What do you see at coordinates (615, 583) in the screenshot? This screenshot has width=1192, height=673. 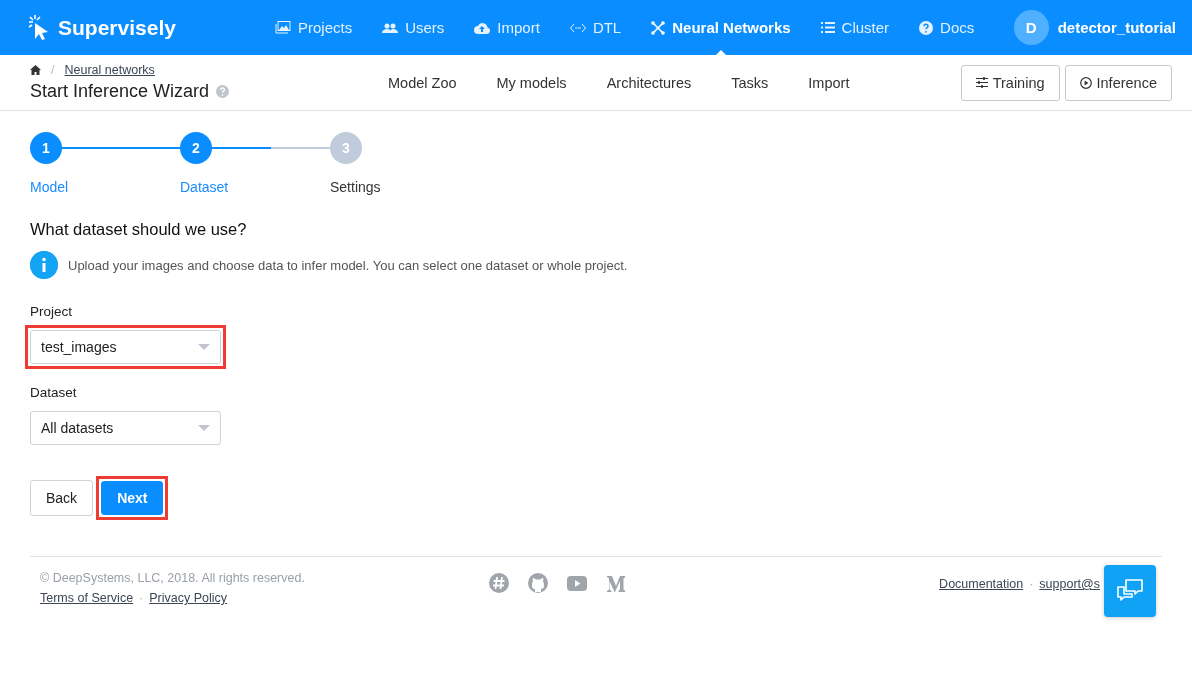 I see `medium-m-icon` at bounding box center [615, 583].